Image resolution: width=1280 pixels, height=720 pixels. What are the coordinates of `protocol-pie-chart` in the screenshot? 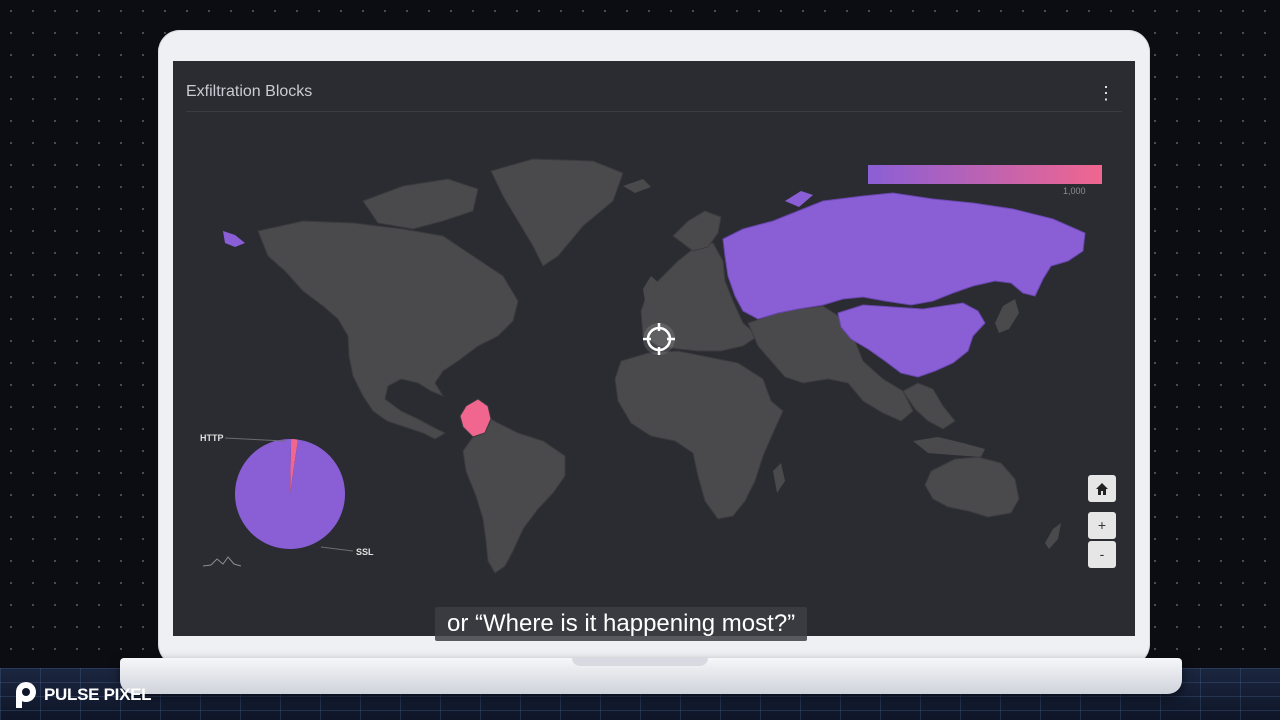 It's located at (289, 494).